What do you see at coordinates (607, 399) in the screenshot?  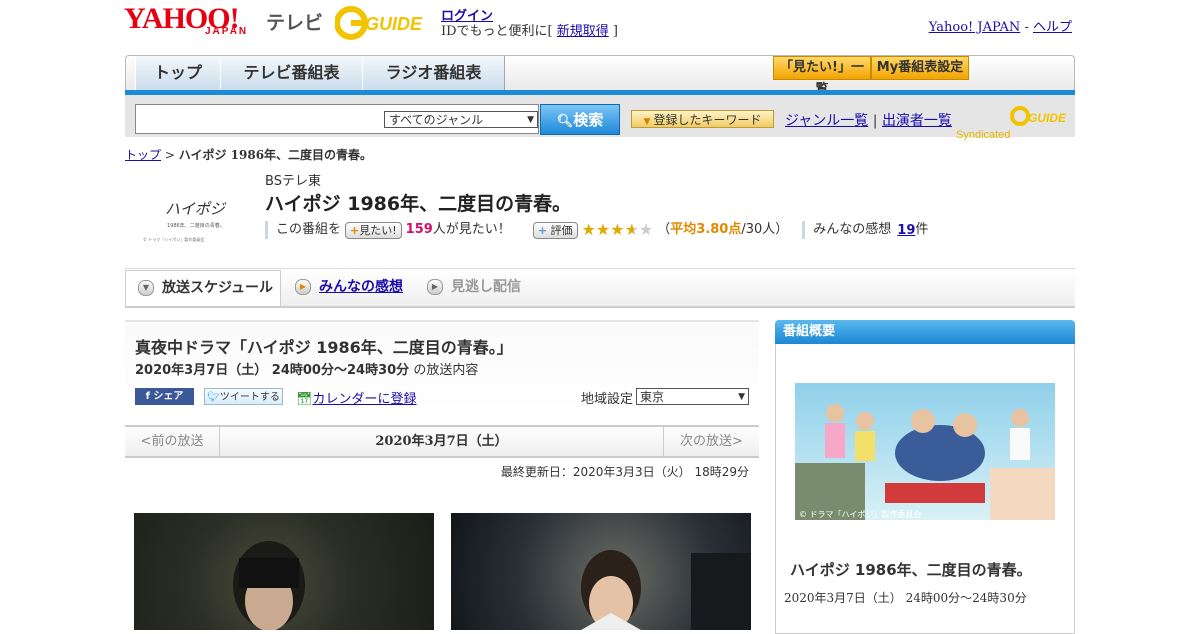 I see `region-label: 地域設定` at bounding box center [607, 399].